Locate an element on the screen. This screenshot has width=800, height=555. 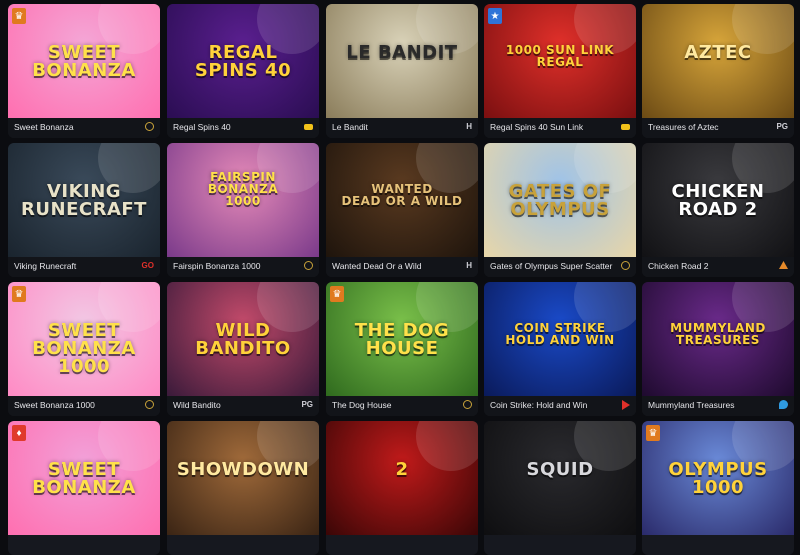
game-card: 2 is located at coordinates (402, 488).